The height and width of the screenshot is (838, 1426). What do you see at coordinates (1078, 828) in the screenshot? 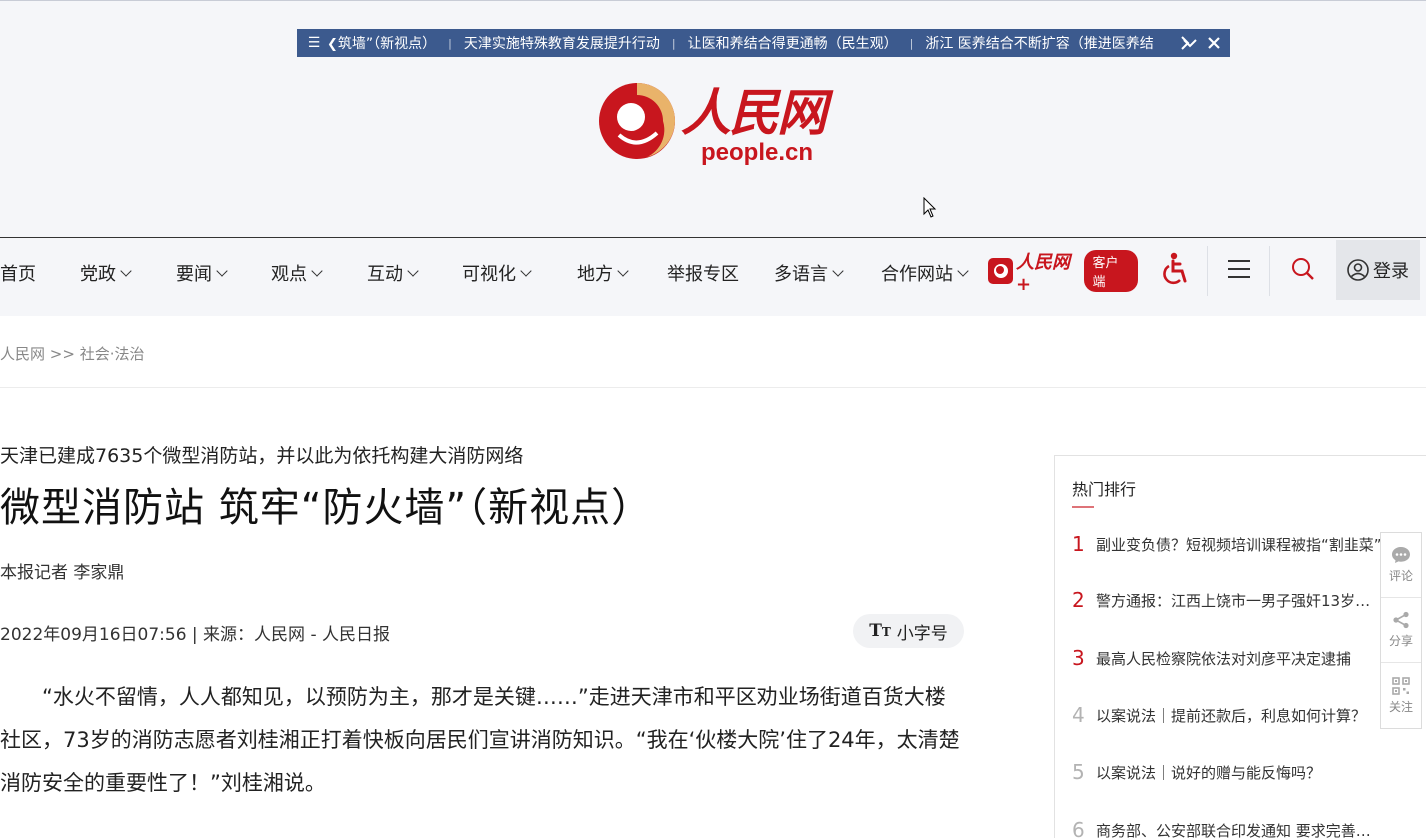
I see `rank-number: 6` at bounding box center [1078, 828].